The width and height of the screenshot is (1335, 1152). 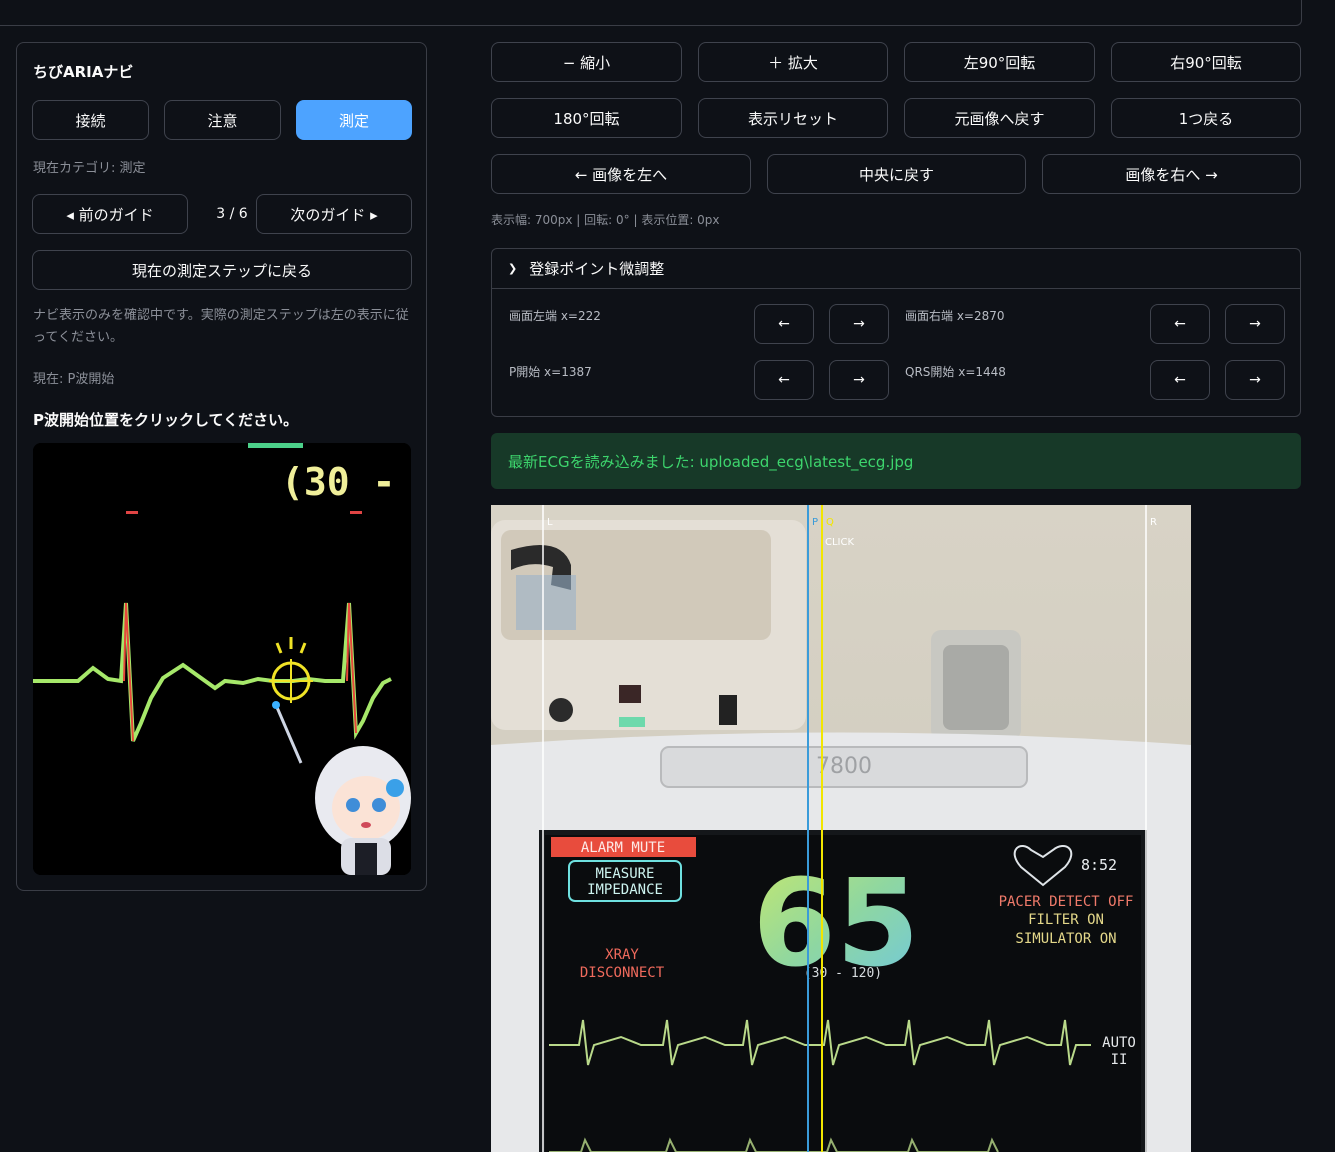 What do you see at coordinates (844, 766) in the screenshot?
I see `device-model: 7800` at bounding box center [844, 766].